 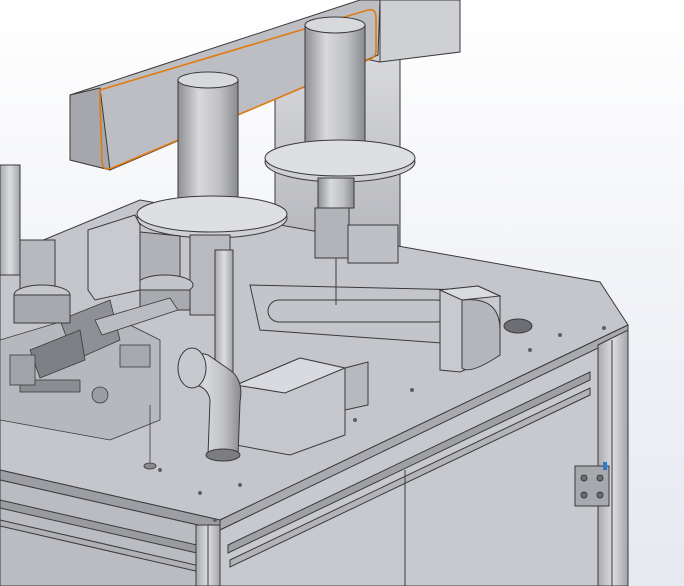 I want to click on linear-actuator-block, so click(x=470, y=329).